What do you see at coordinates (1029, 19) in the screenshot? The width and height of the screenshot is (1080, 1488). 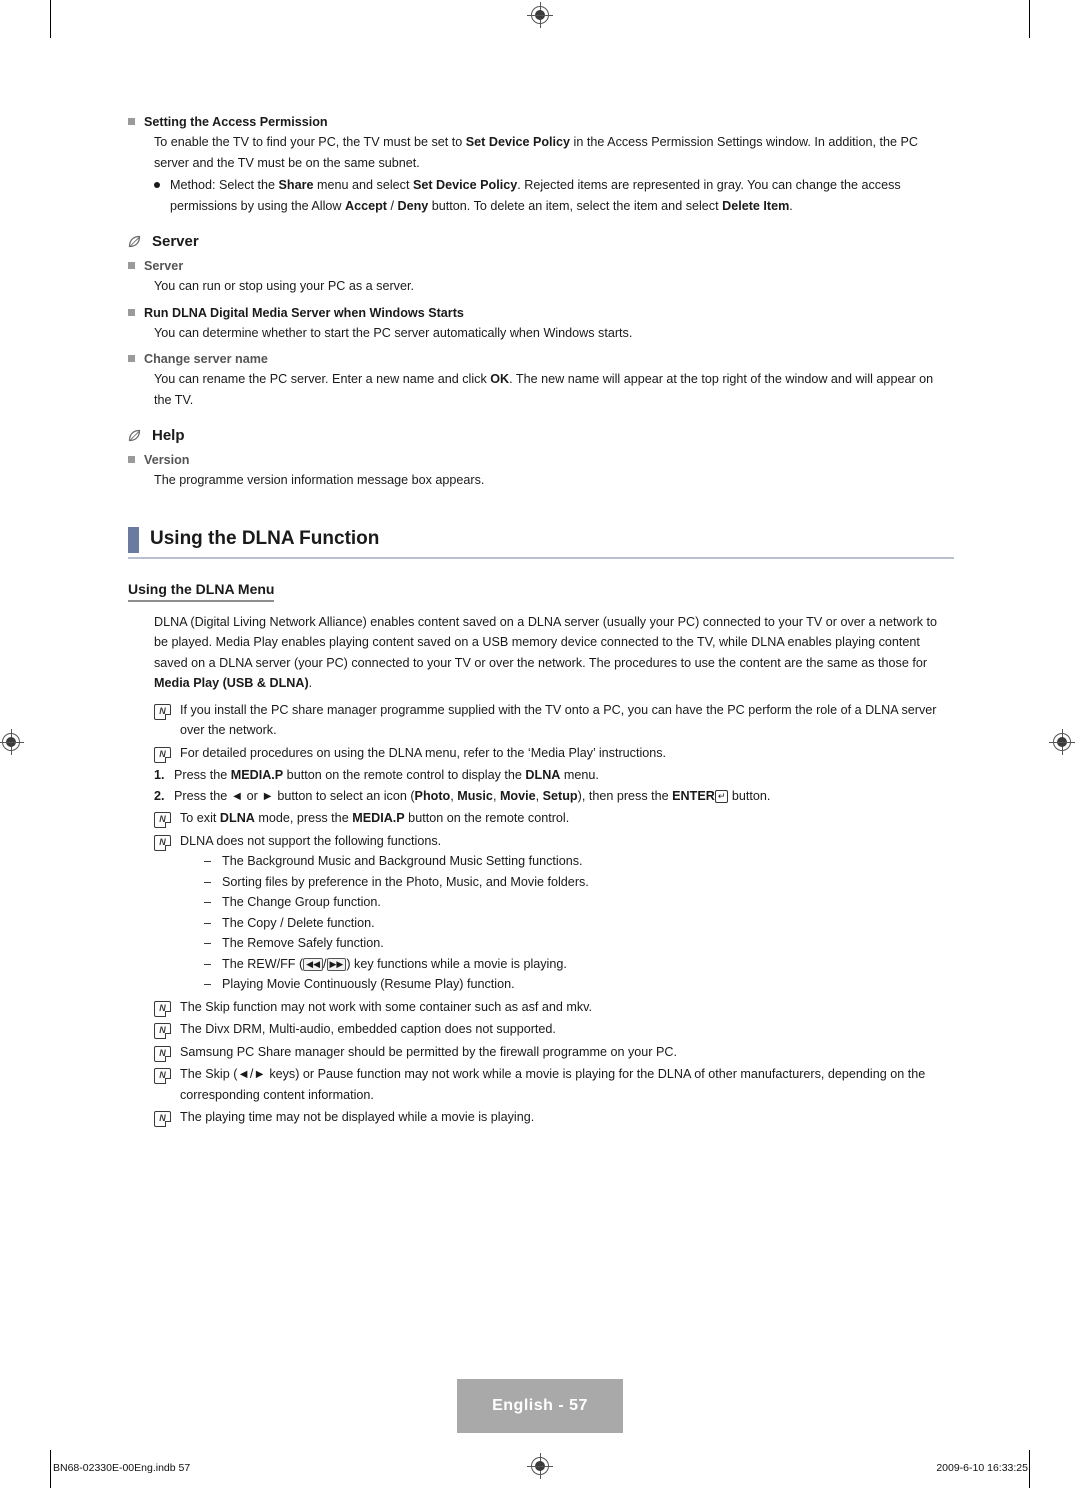 I see `crop-mark-top-right` at bounding box center [1029, 19].